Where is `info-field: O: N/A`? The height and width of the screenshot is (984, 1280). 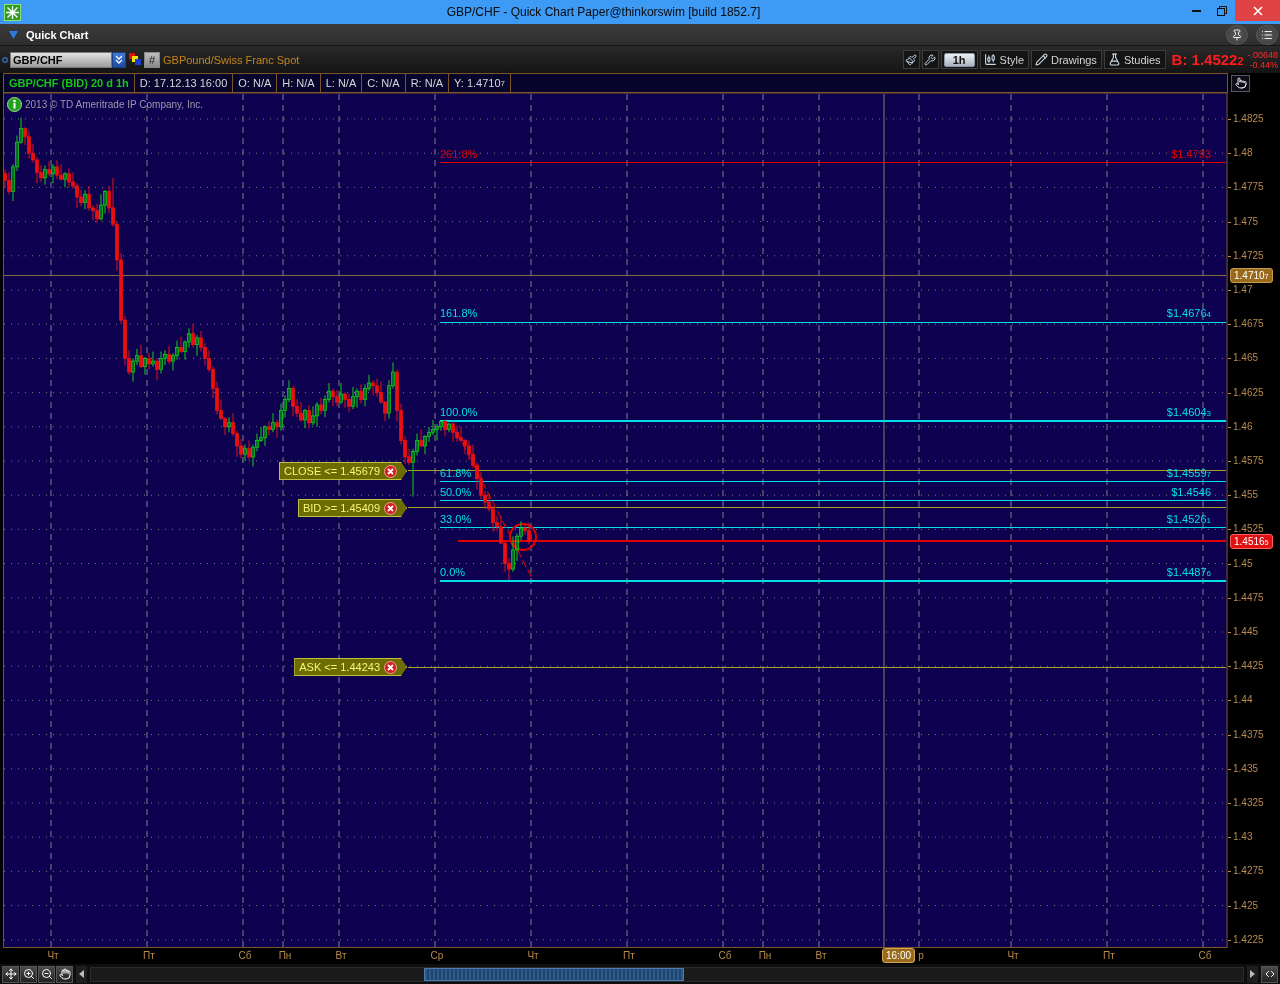 info-field: O: N/A is located at coordinates (255, 83).